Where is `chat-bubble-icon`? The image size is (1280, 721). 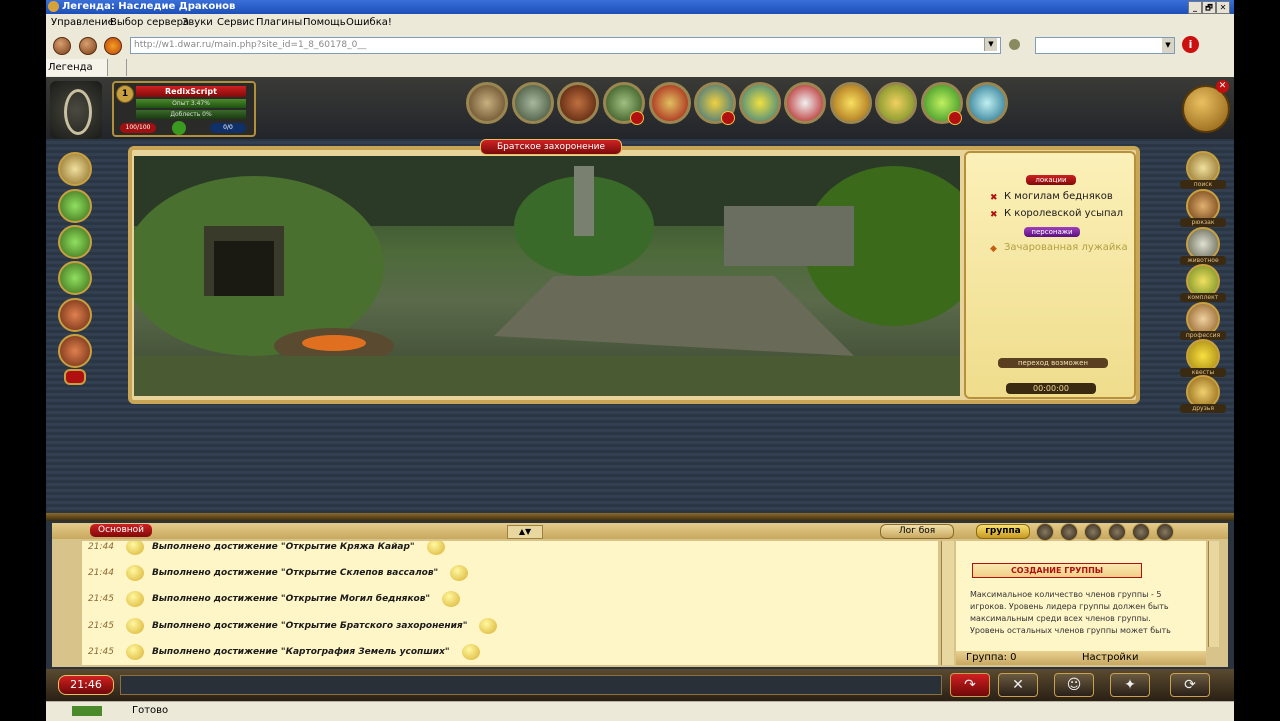
chat-bubble-icon is located at coordinates (987, 103).